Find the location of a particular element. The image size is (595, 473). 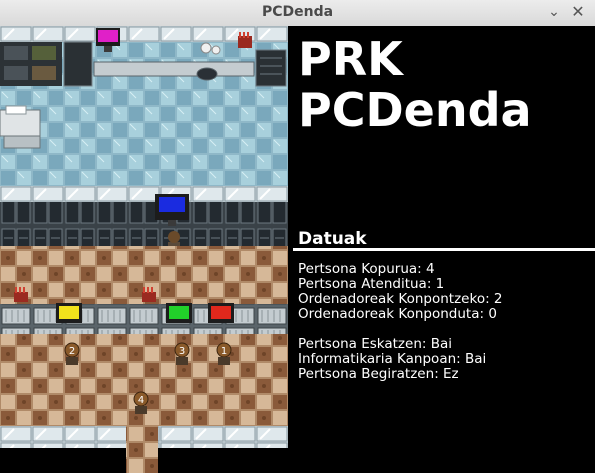

stat-row: Pertsona Begiratzen: Ez is located at coordinates (378, 374).